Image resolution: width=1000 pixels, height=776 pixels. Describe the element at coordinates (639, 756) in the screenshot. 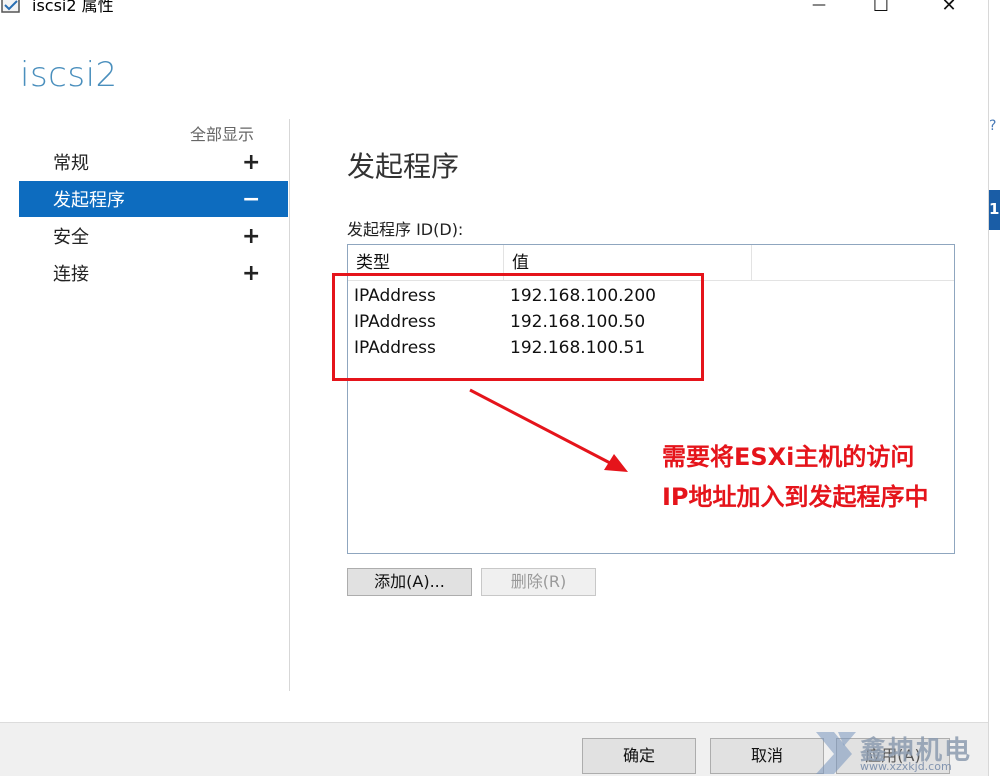

I see `ok-button: 确定` at that location.